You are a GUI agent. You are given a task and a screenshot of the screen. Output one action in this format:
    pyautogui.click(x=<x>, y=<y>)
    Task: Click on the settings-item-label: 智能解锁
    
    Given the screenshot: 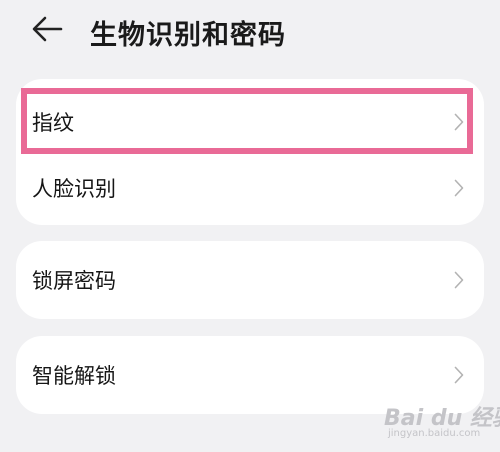 What is the action you would take?
    pyautogui.click(x=74, y=376)
    